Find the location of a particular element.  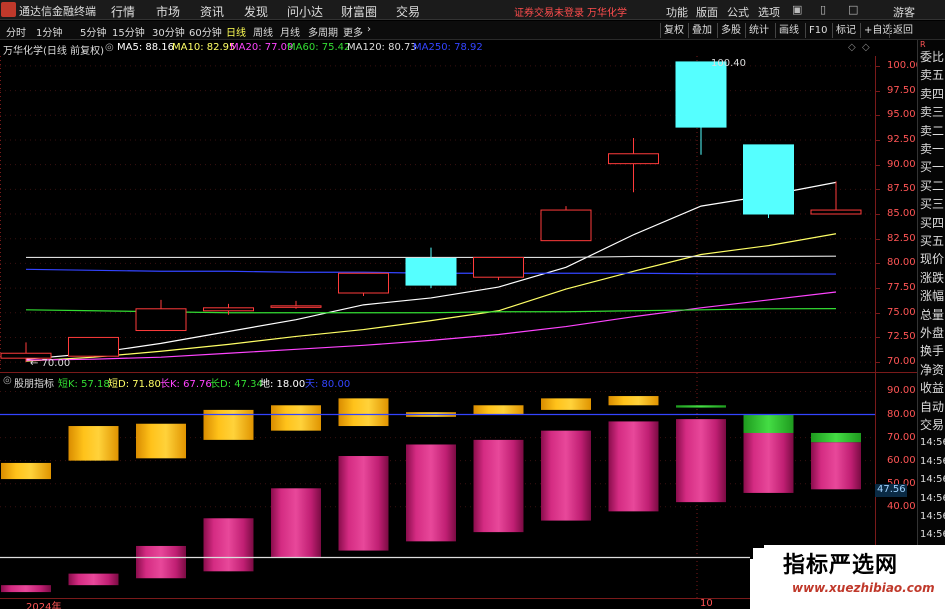

sidebar-item: 自动 is located at coordinates (932, 407).